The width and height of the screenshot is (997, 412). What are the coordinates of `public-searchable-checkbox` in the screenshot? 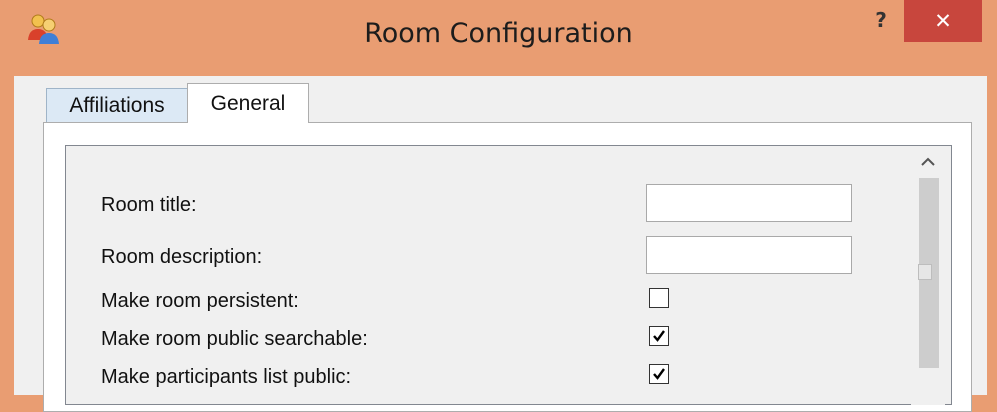 It's located at (659, 336).